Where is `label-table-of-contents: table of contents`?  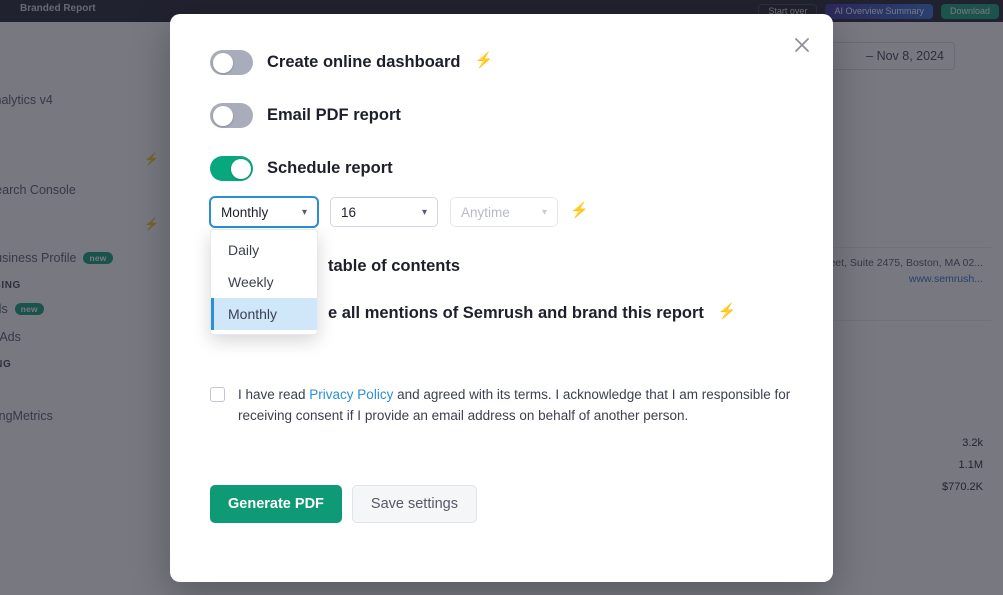 label-table-of-contents: table of contents is located at coordinates (394, 266).